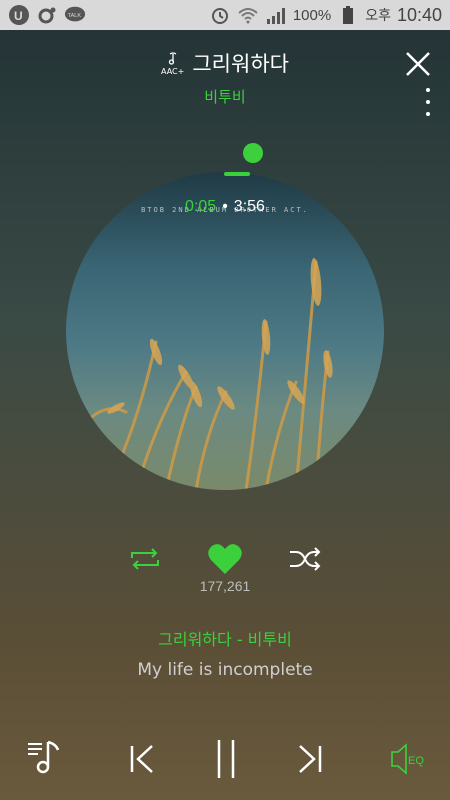  I want to click on clock: 10:40, so click(419, 14).